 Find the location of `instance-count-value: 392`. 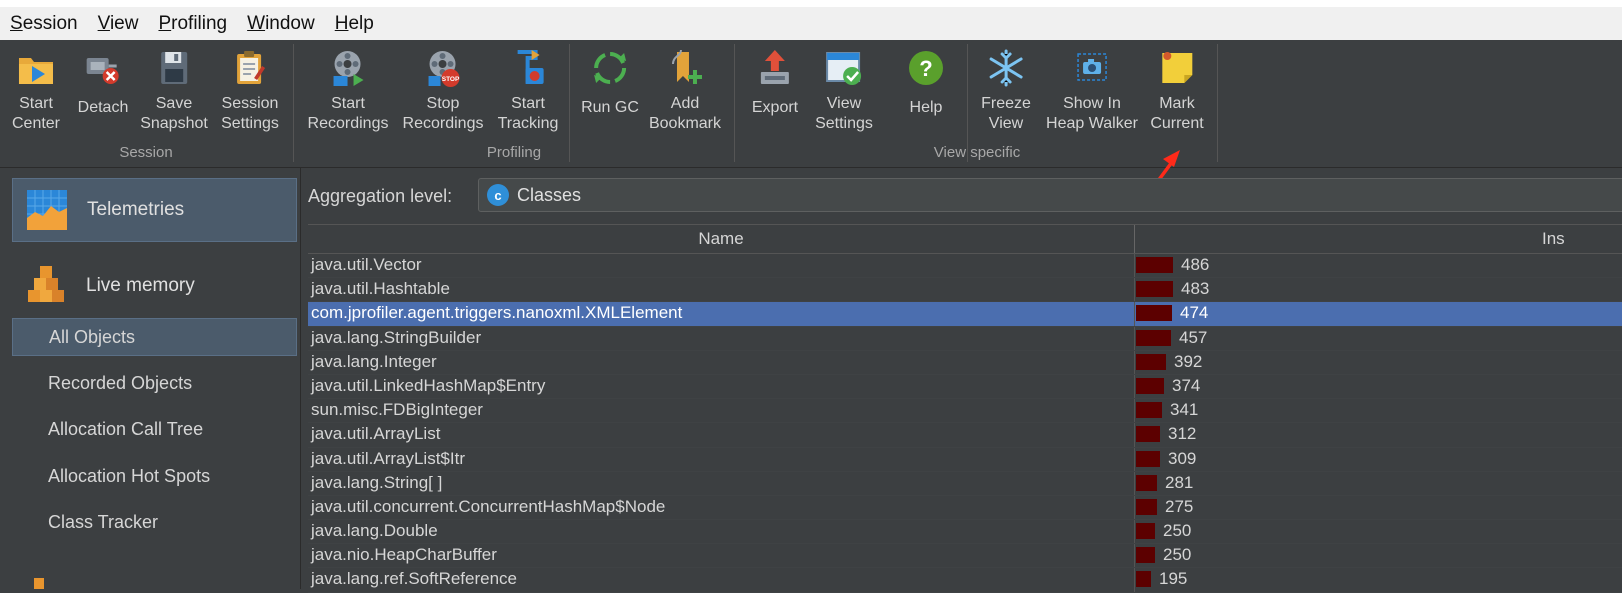

instance-count-value: 392 is located at coordinates (1188, 361).